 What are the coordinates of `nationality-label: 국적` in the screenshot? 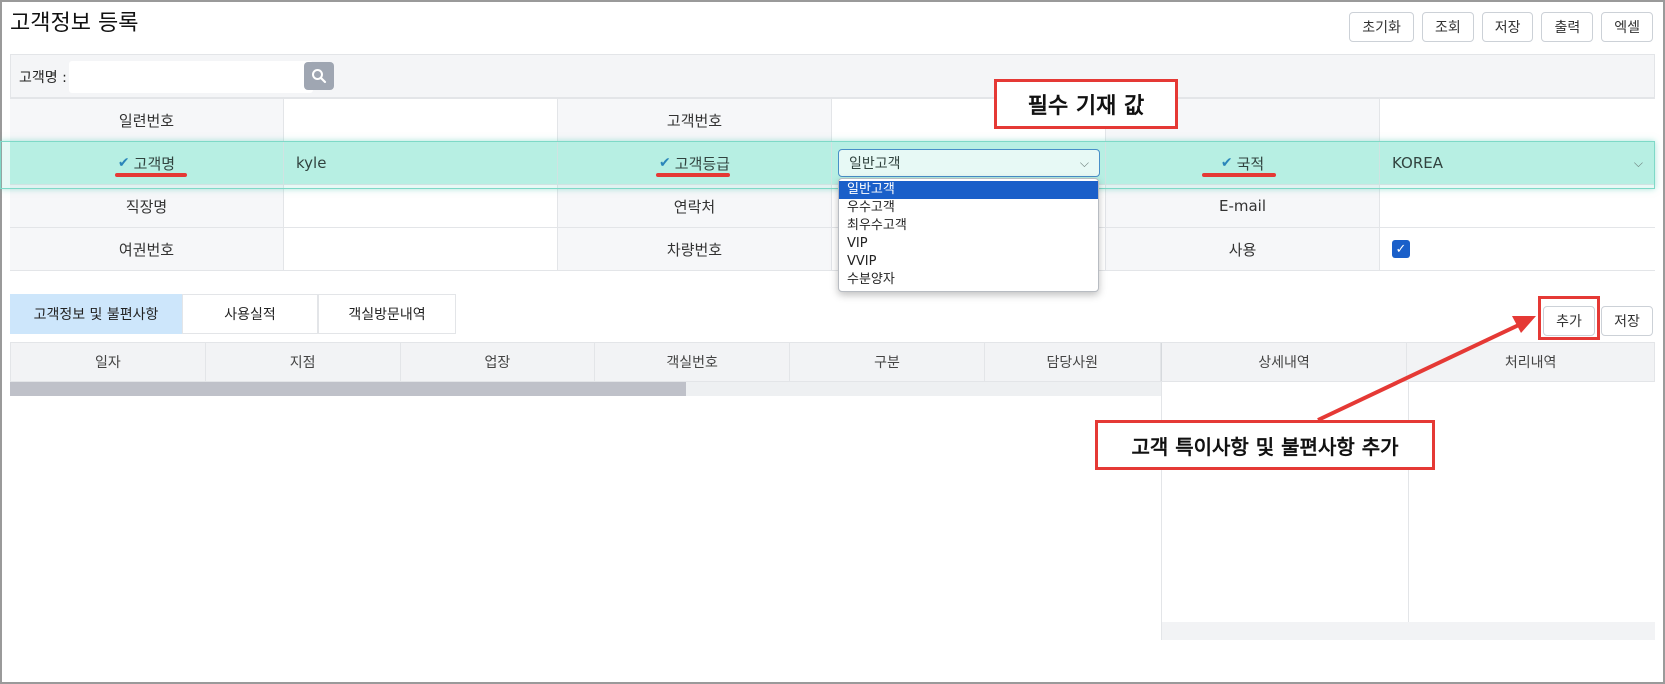 It's located at (1250, 163).